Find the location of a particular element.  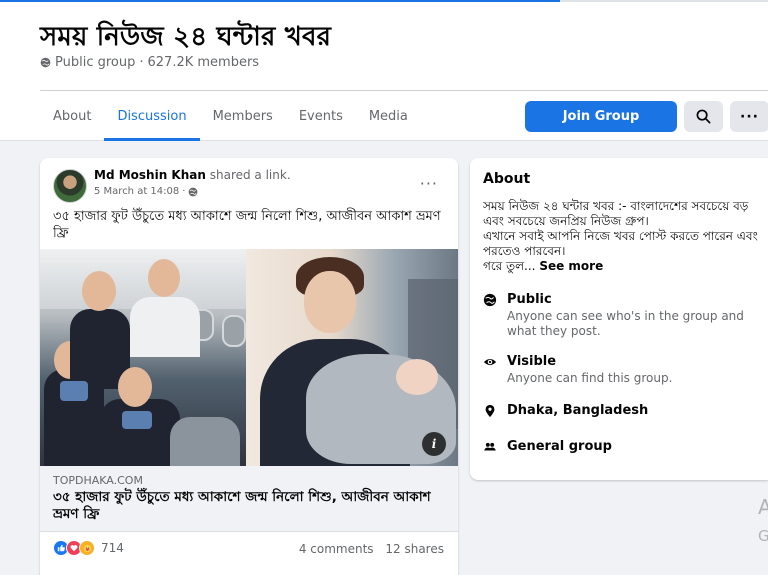

about-item-title: Public is located at coordinates (529, 299).